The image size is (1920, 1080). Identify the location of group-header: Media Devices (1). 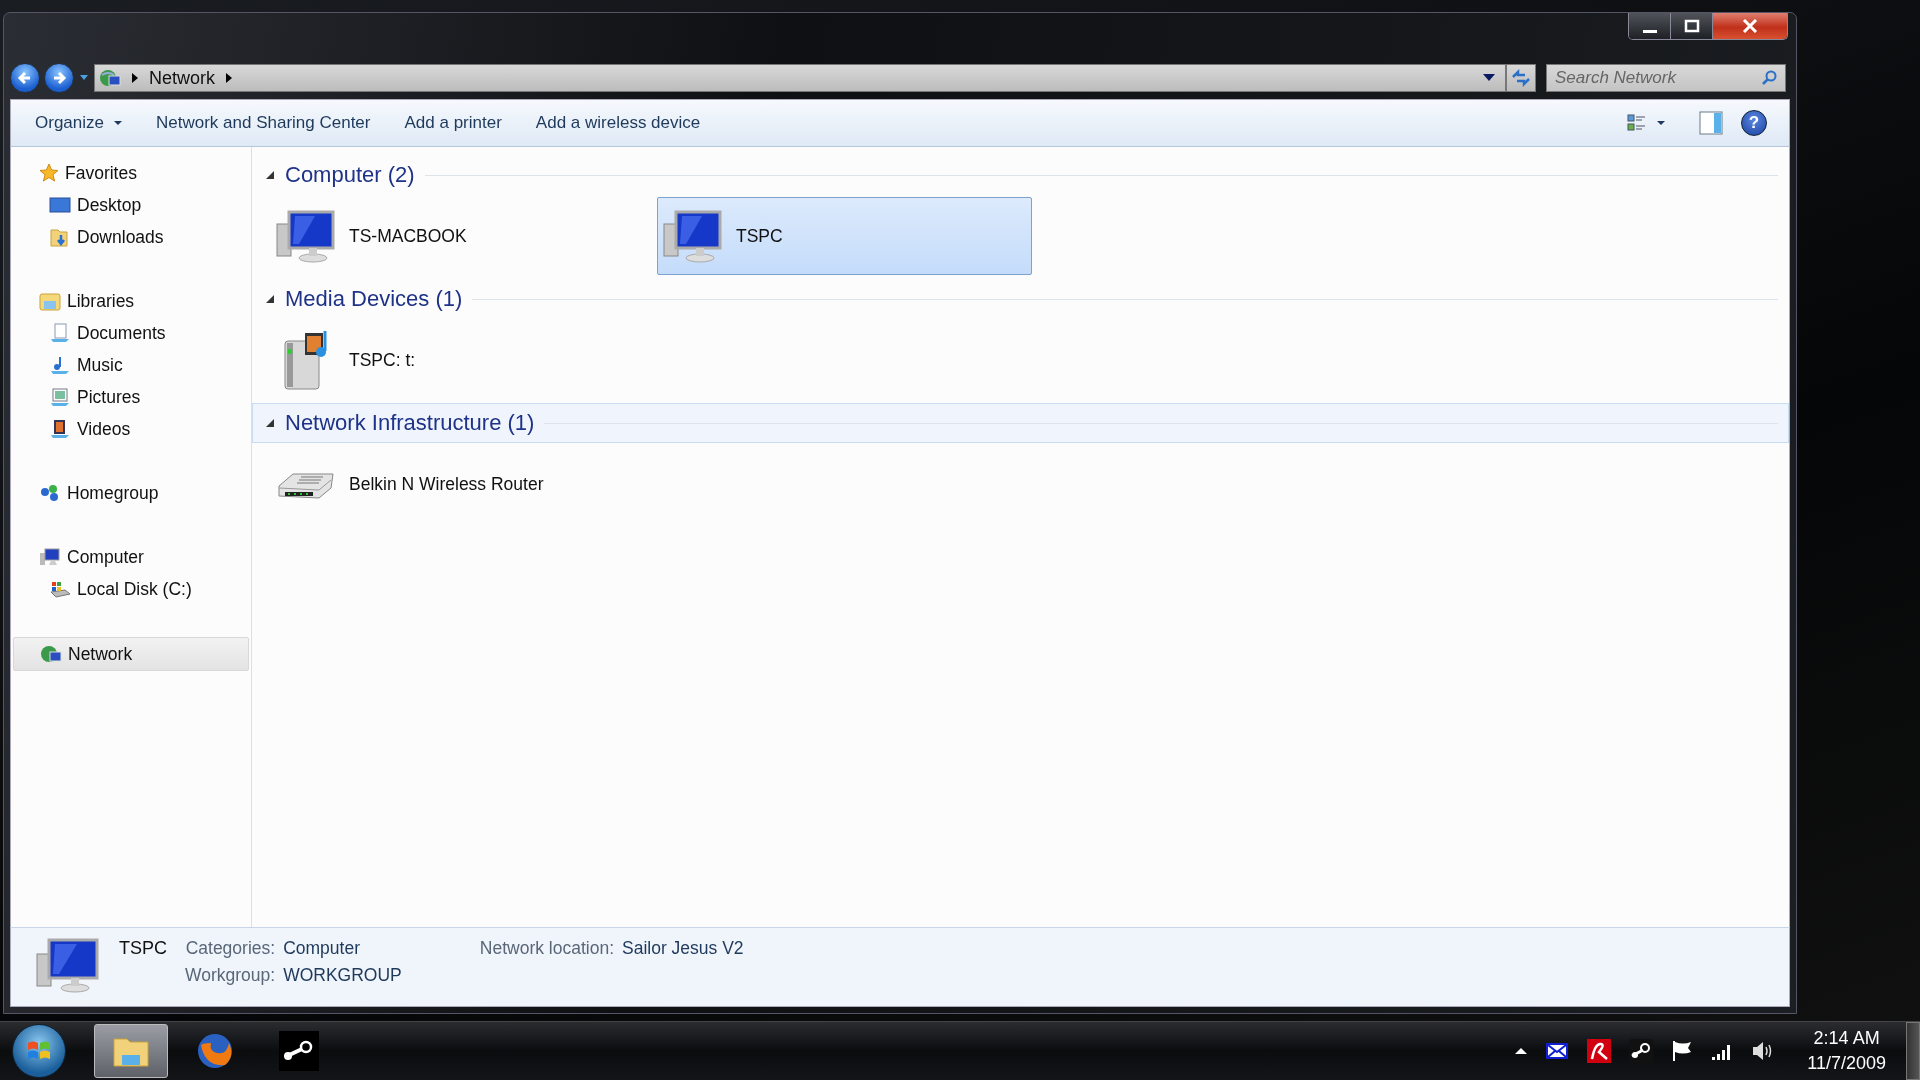
(1020, 299).